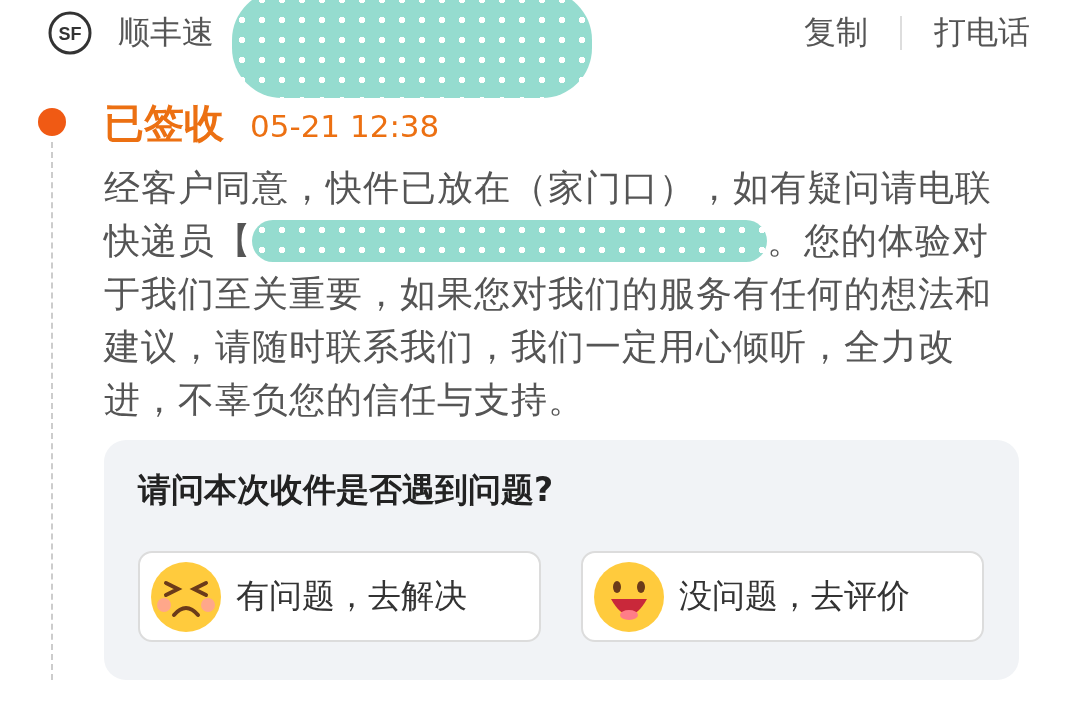 Image resolution: width=1080 pixels, height=716 pixels. I want to click on message-text: 快递员【, so click(178, 241).